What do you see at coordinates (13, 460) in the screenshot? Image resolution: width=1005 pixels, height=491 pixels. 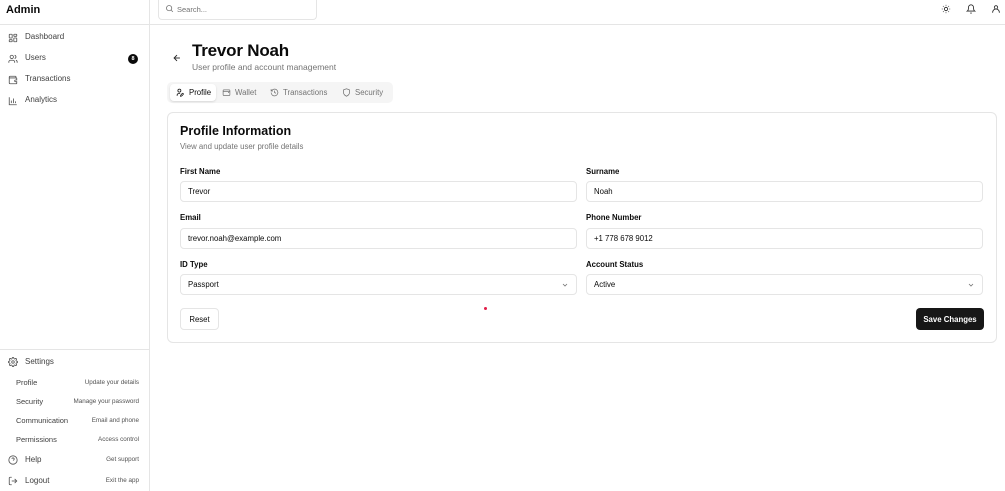 I see `help-circle-icon` at bounding box center [13, 460].